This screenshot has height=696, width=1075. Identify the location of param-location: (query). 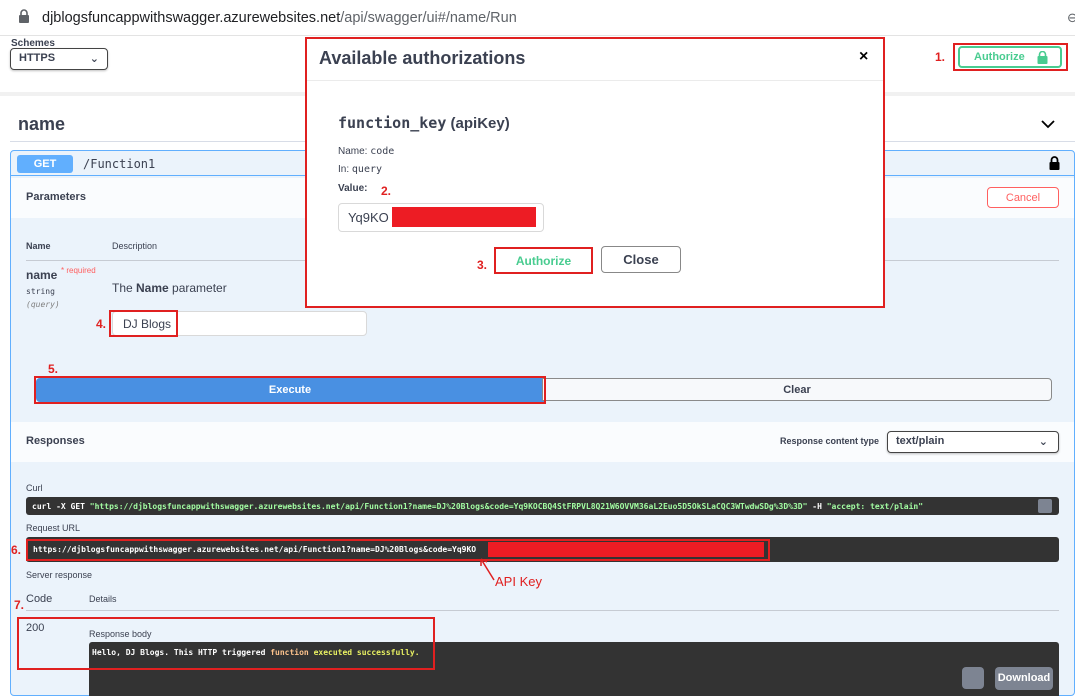
(43, 304).